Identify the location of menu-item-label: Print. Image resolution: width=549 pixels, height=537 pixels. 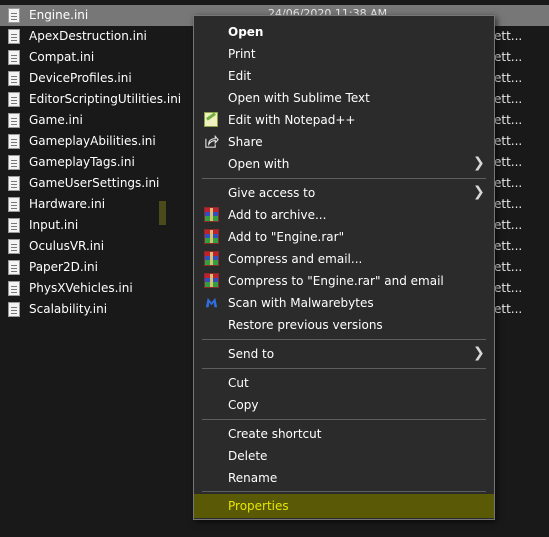
(242, 54).